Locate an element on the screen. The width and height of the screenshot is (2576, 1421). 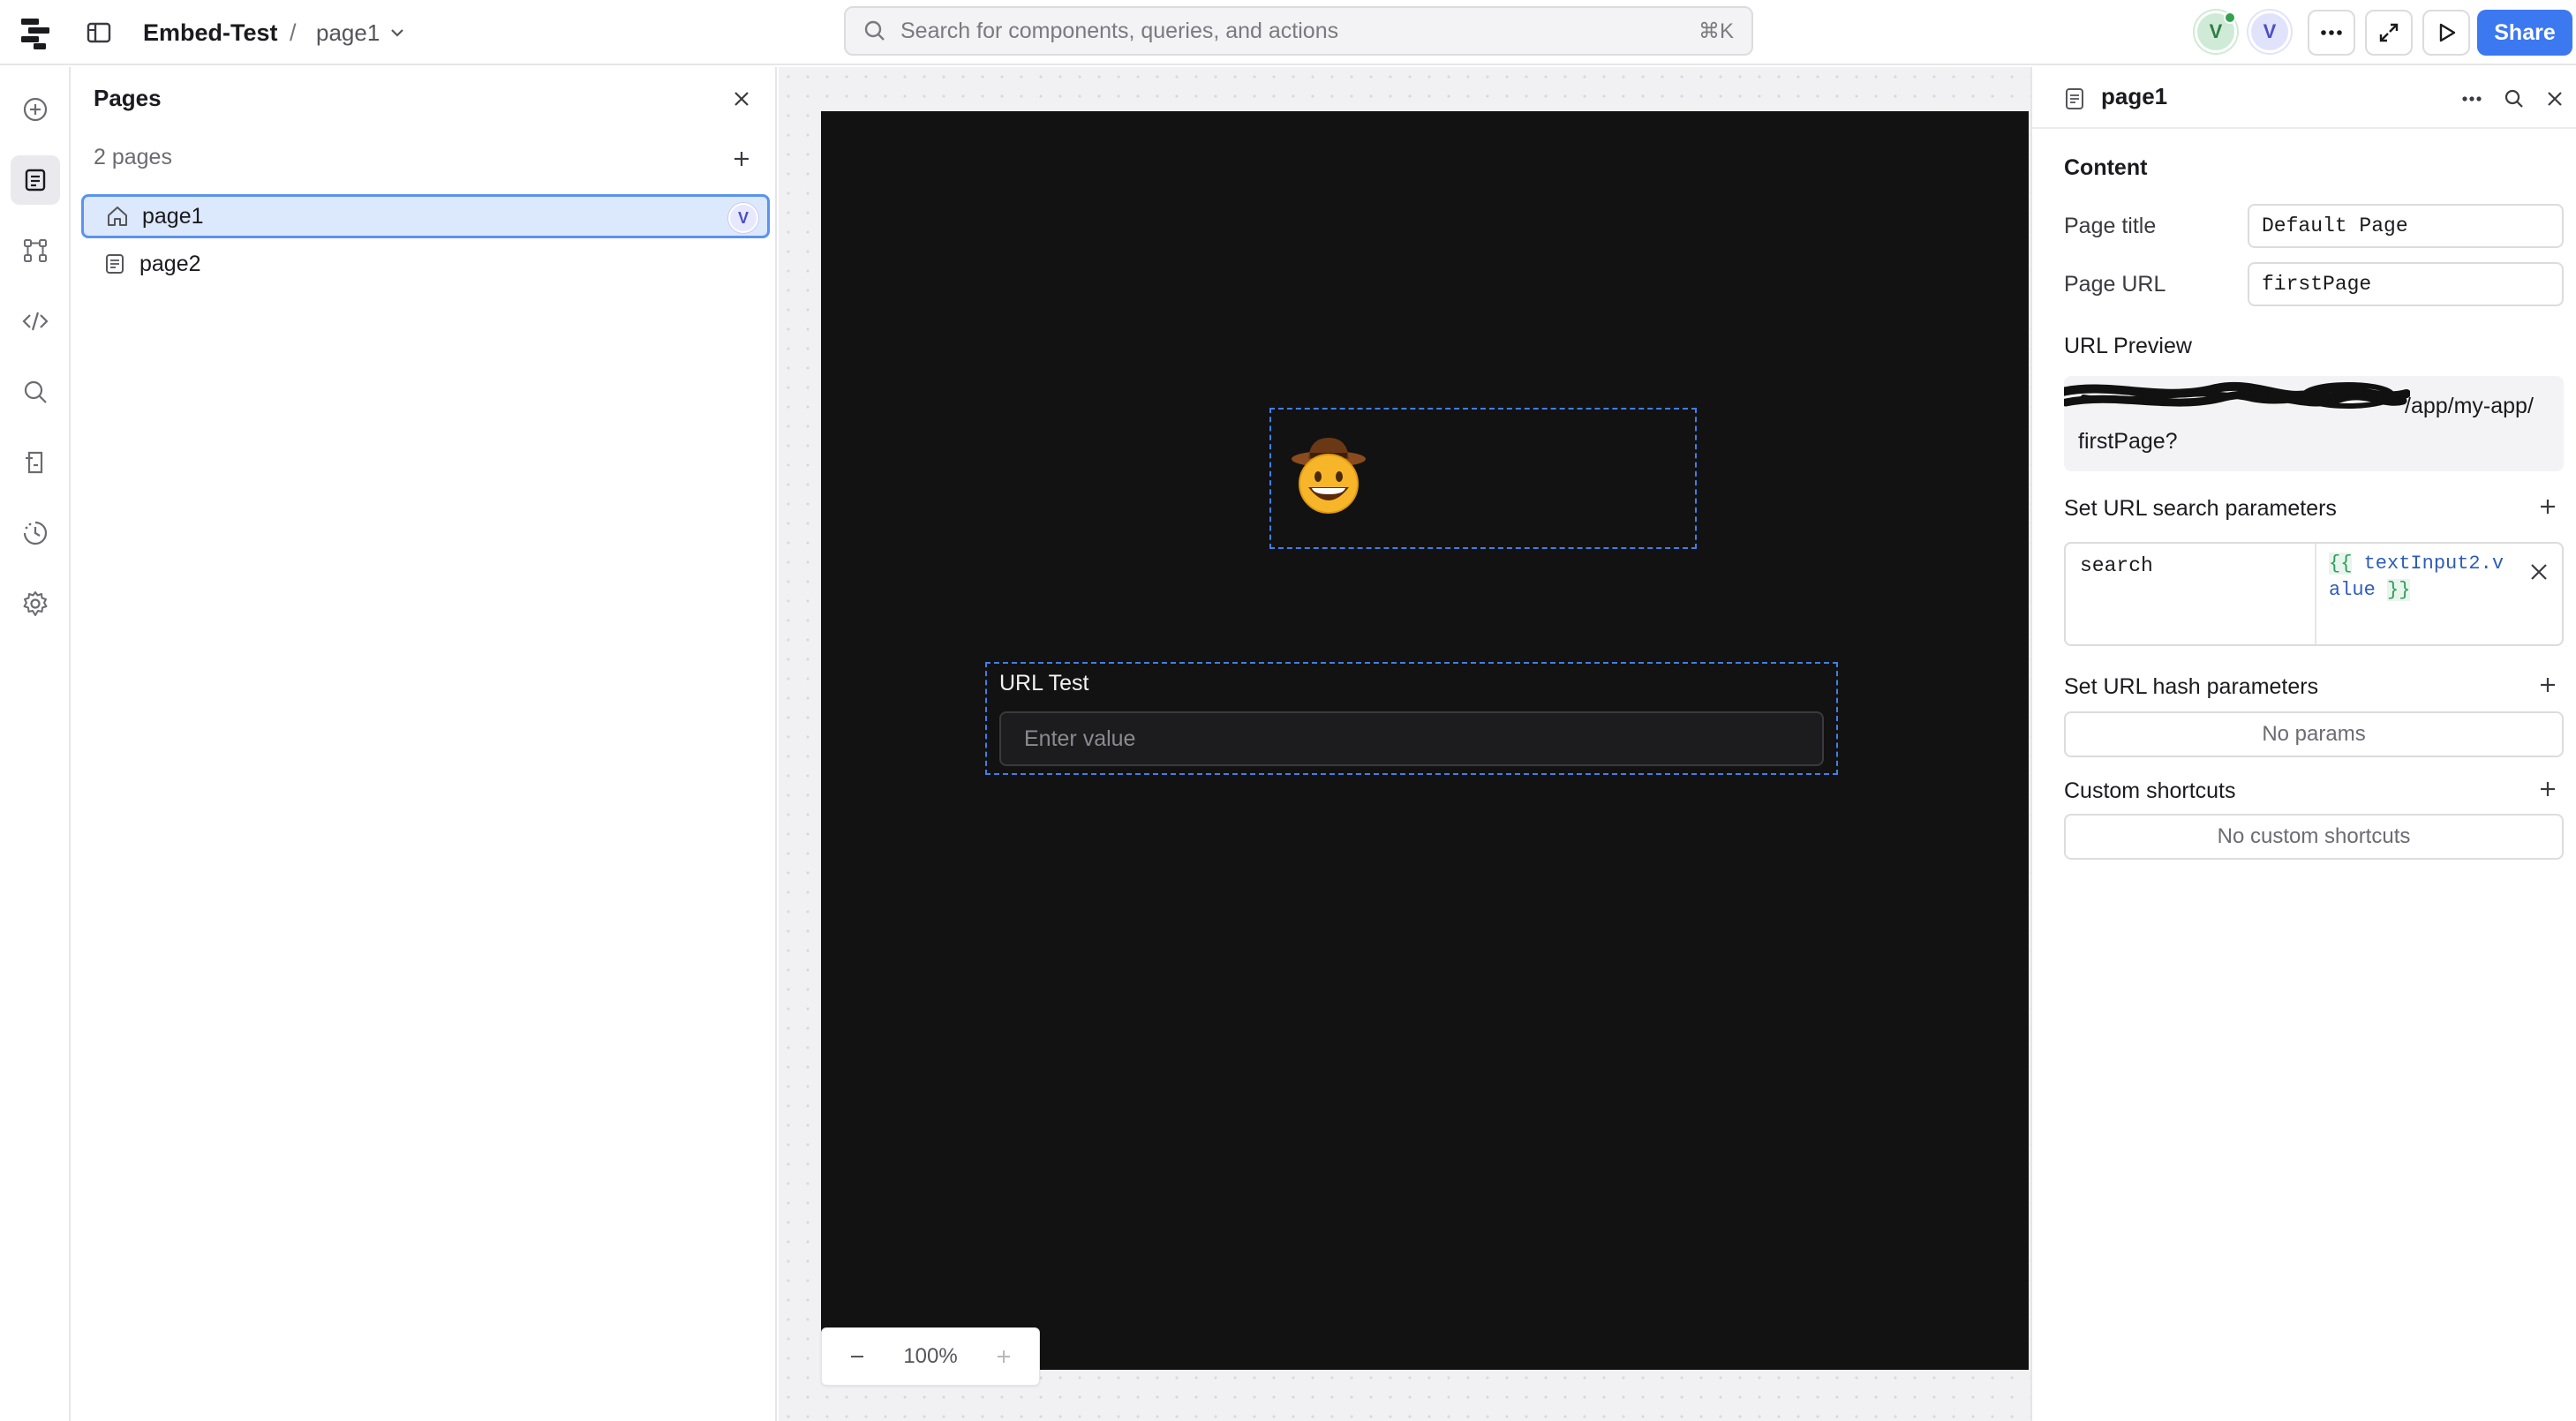
template-open: {{ is located at coordinates (2341, 564).